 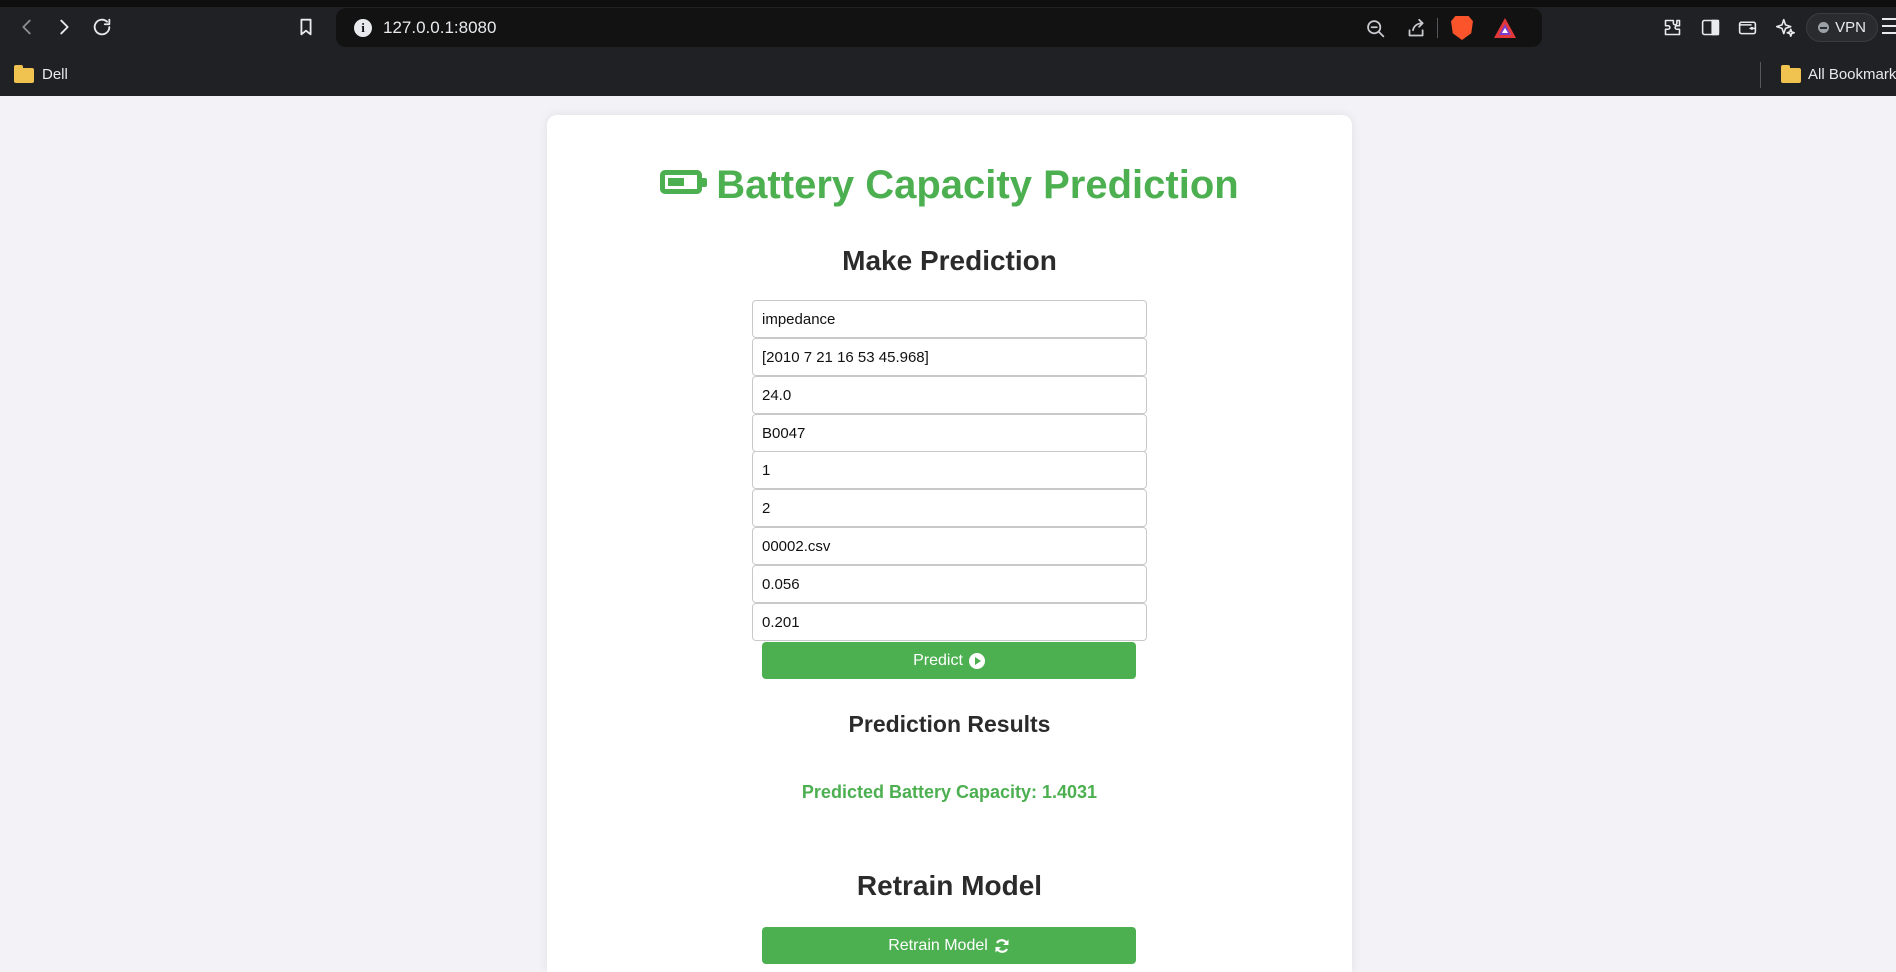 I want to click on forward-button, so click(x=64, y=27).